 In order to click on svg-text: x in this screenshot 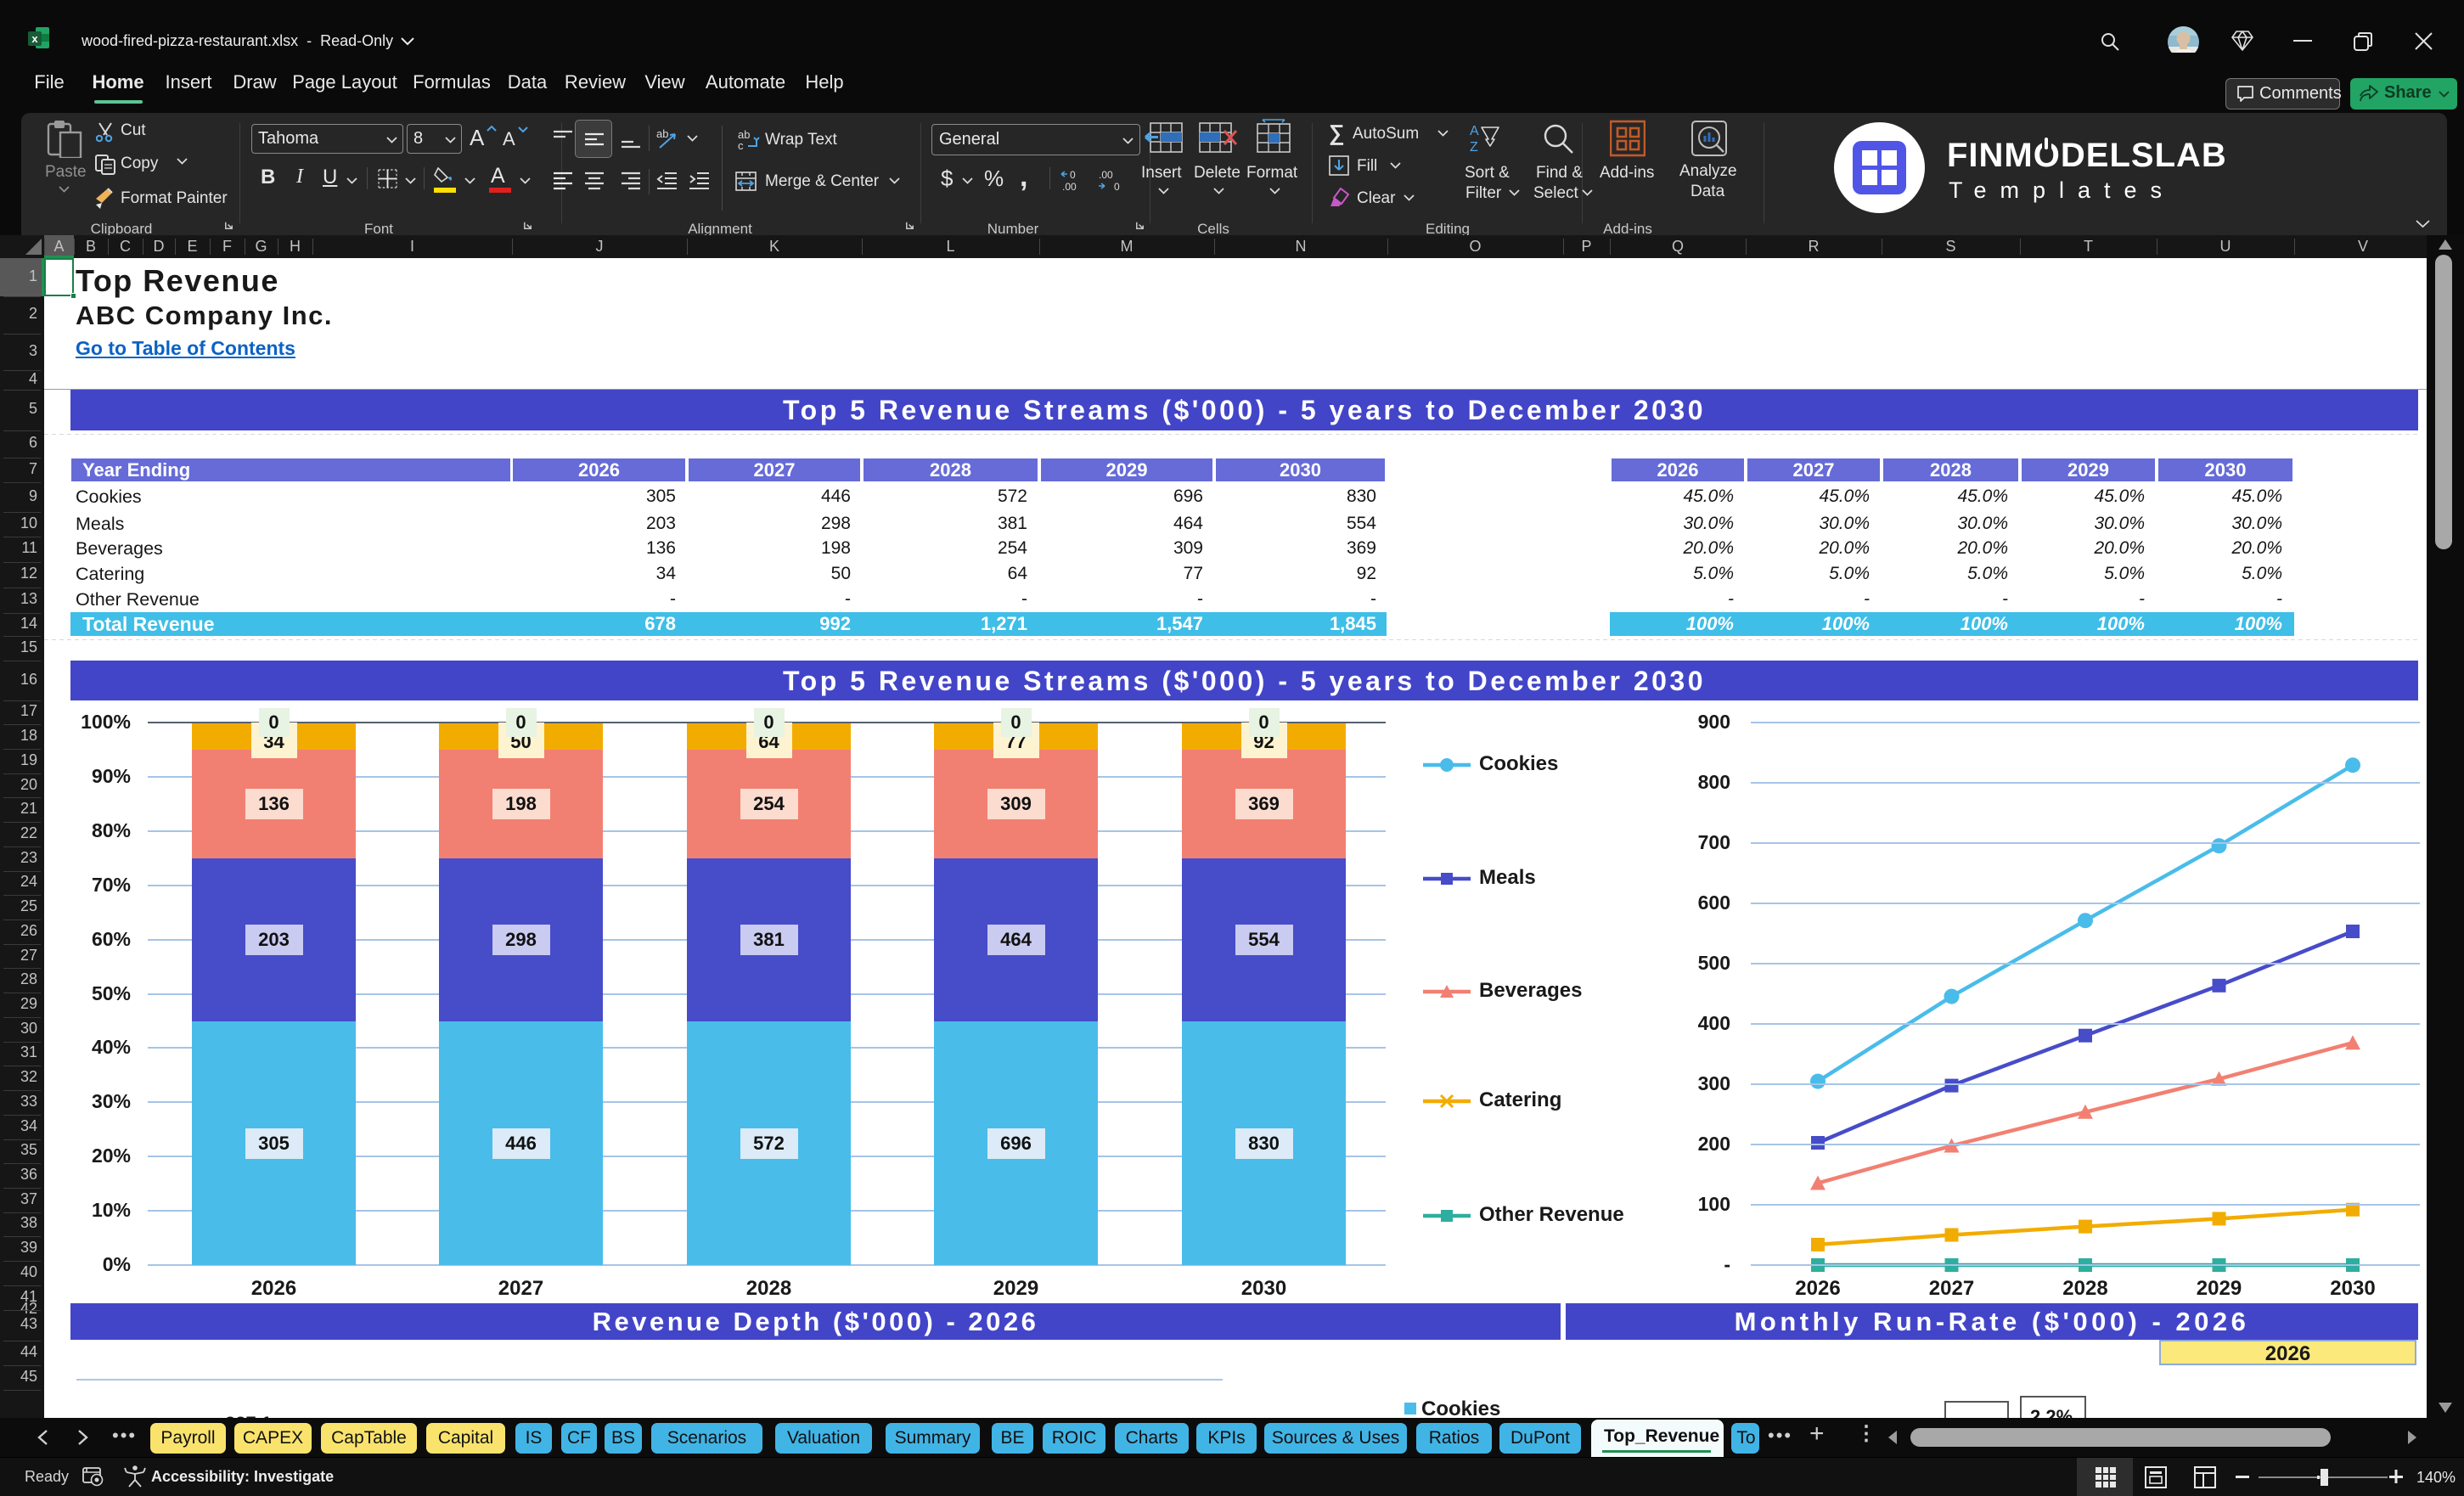, I will do `click(34, 38)`.